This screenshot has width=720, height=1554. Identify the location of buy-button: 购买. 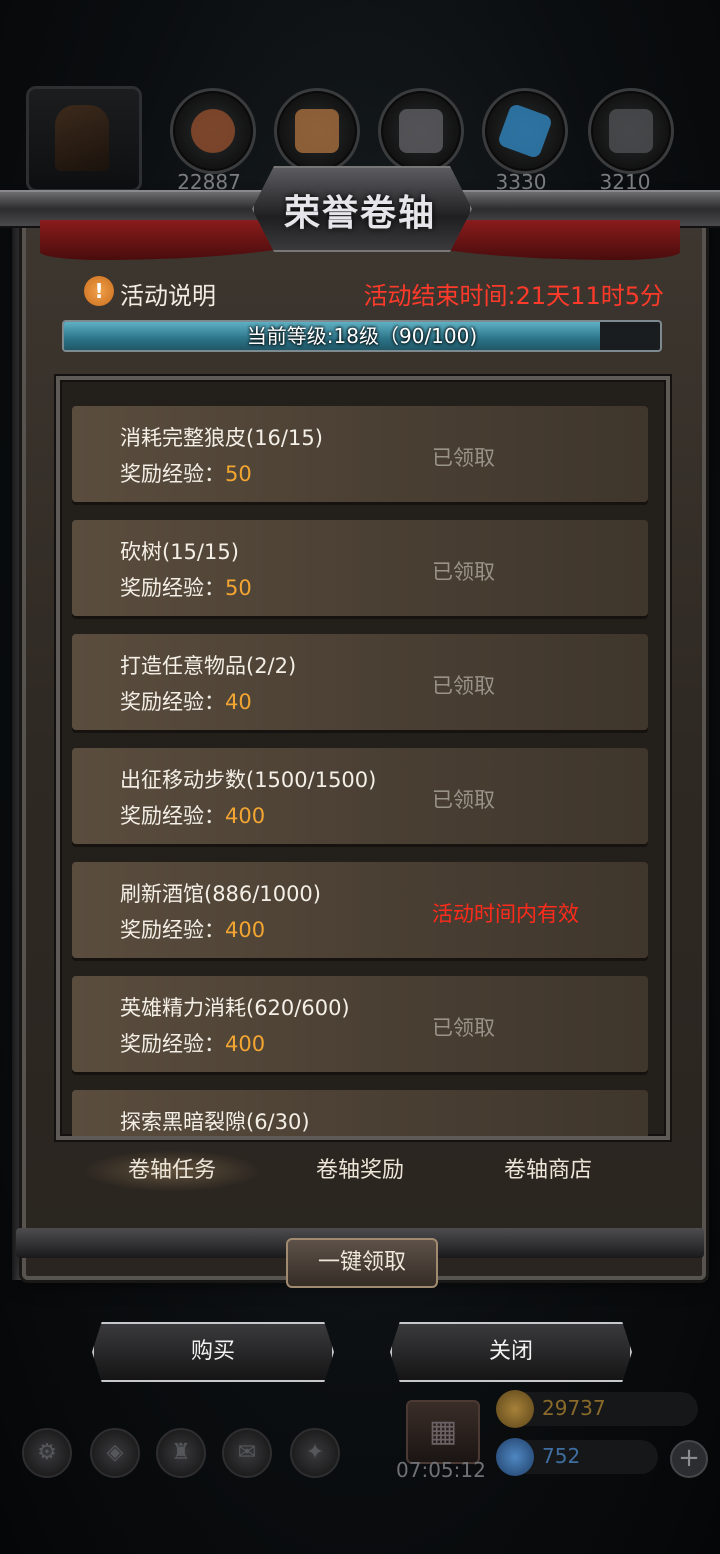
(213, 1352).